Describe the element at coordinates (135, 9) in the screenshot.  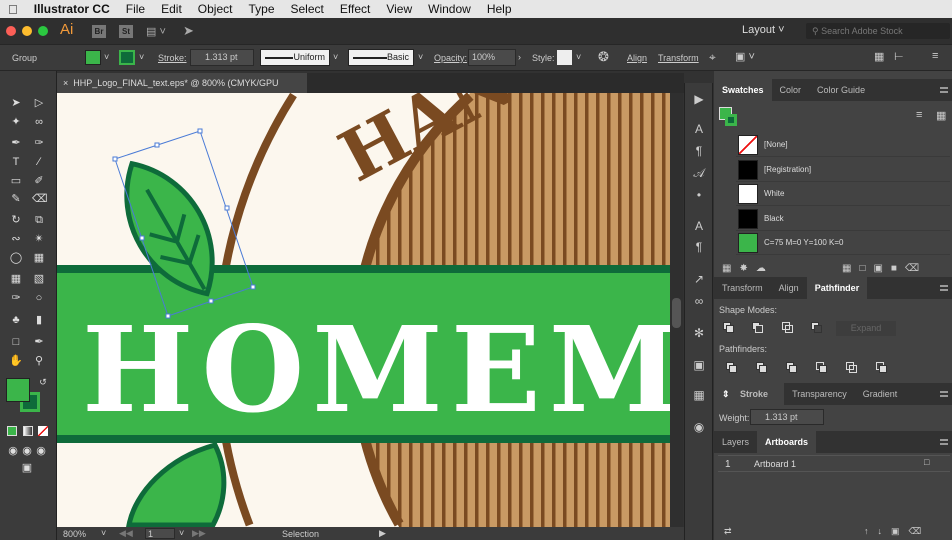
I see `menu-file: File` at that location.